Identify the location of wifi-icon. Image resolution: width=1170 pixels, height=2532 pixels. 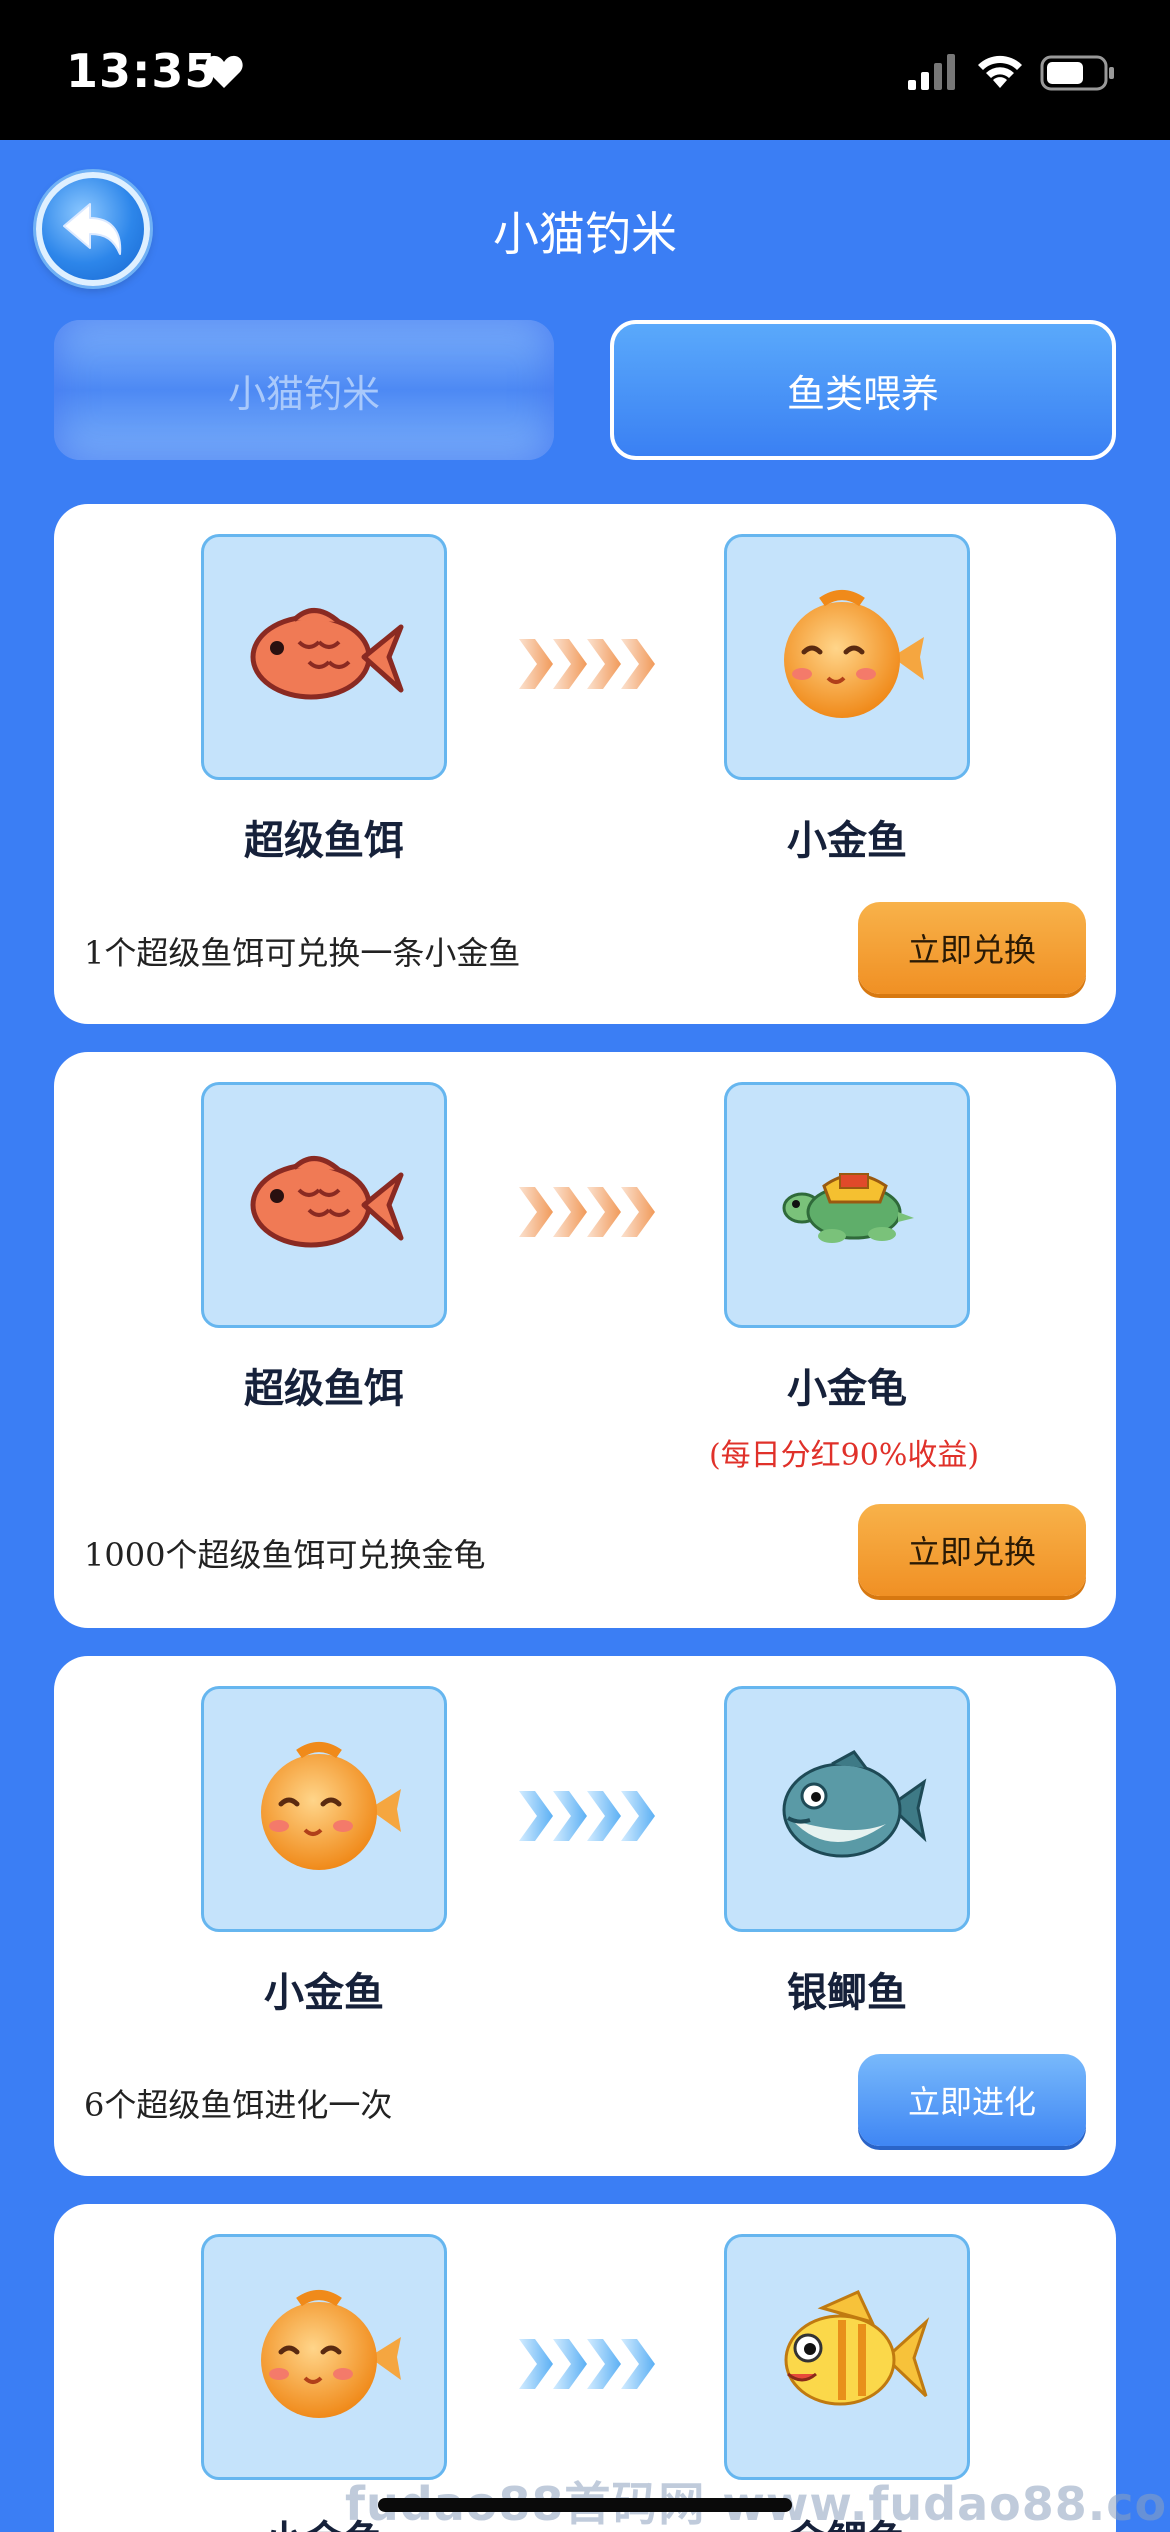
(1000, 71).